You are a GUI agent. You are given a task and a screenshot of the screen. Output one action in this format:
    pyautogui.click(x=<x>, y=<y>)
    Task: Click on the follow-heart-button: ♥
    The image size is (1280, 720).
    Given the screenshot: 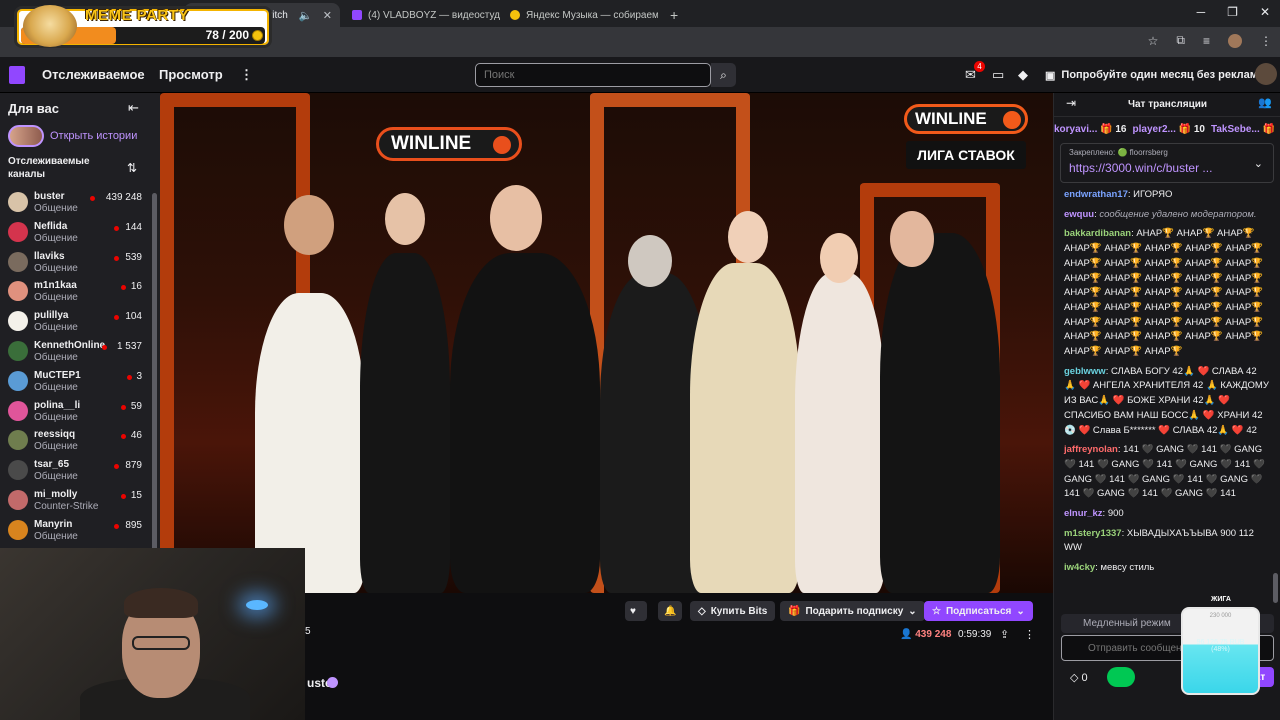 What is the action you would take?
    pyautogui.click(x=636, y=611)
    